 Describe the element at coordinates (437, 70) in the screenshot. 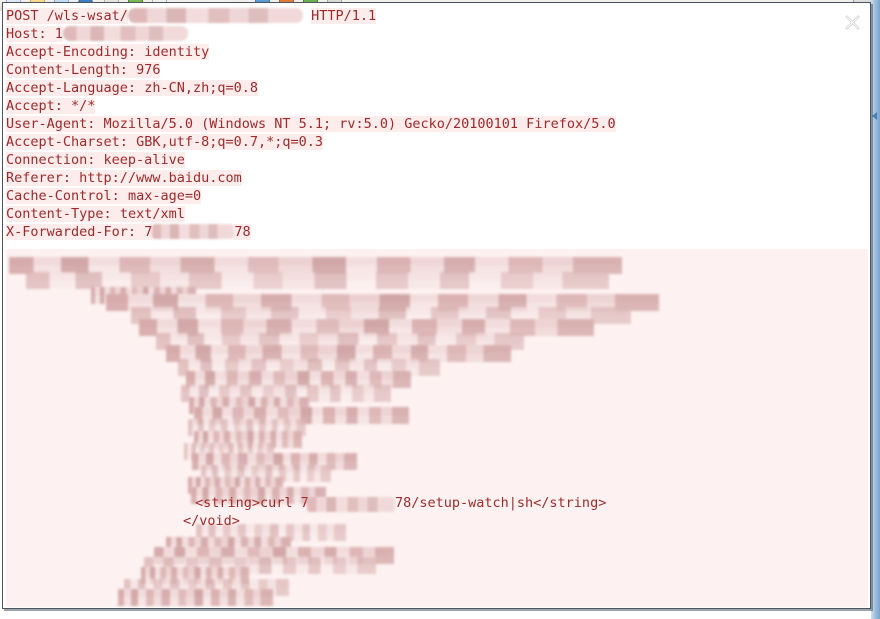

I see `header-content-length: Content-Length: 976` at that location.